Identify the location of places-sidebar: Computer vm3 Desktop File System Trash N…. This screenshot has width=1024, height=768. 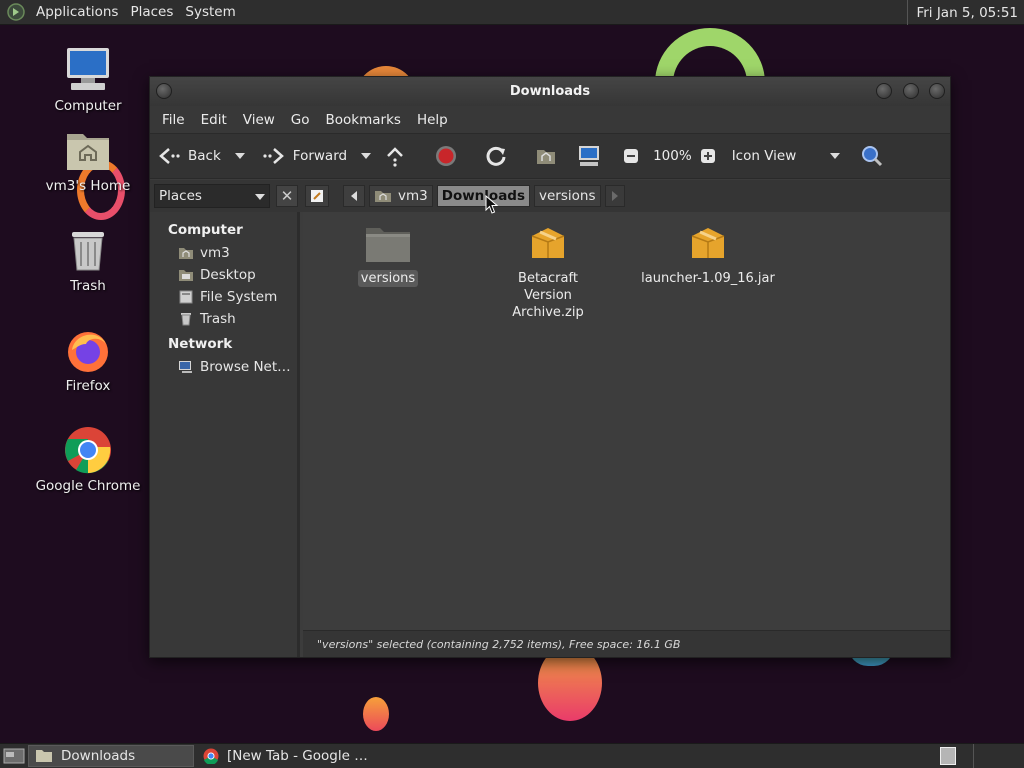
(225, 434).